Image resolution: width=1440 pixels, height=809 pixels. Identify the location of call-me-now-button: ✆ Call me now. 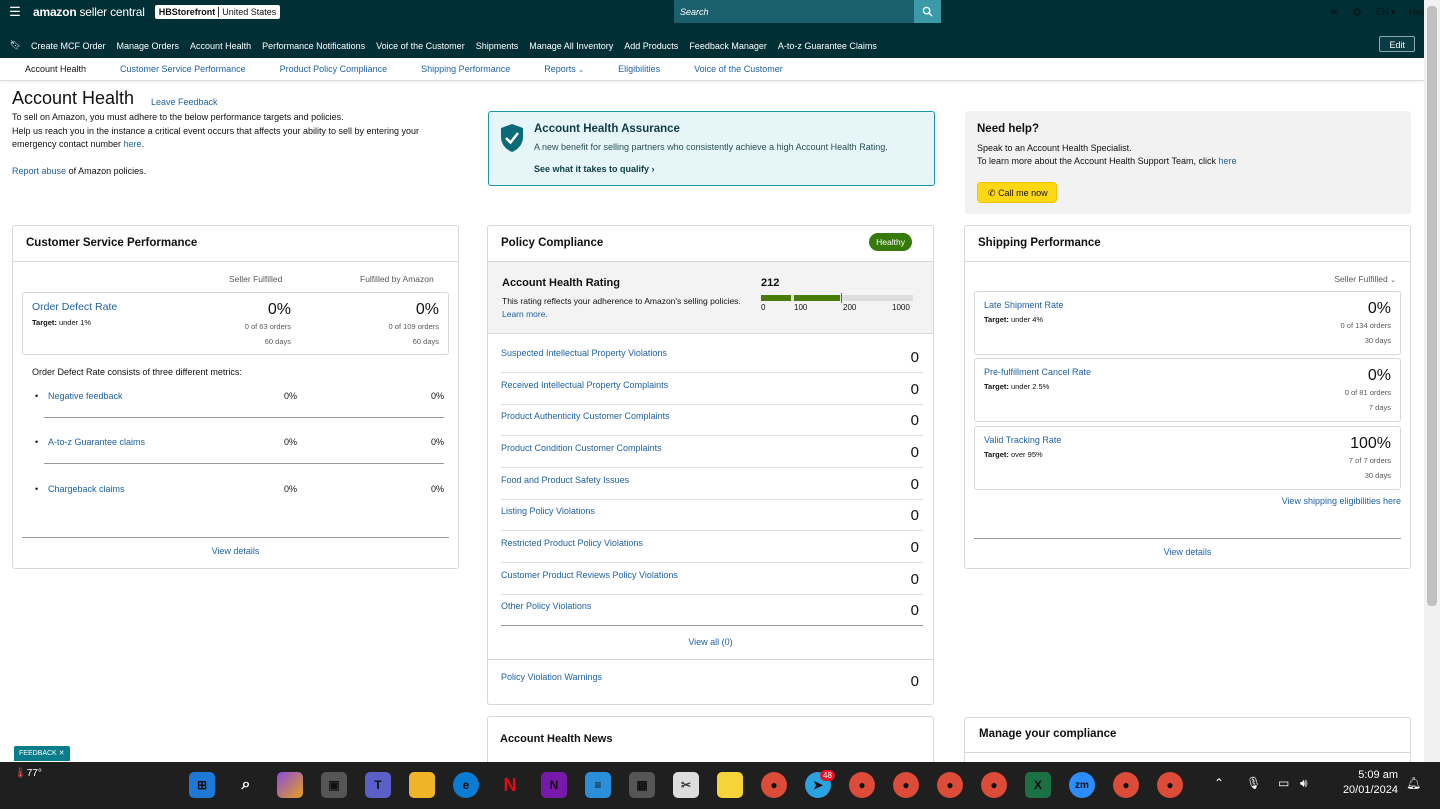
(1017, 192).